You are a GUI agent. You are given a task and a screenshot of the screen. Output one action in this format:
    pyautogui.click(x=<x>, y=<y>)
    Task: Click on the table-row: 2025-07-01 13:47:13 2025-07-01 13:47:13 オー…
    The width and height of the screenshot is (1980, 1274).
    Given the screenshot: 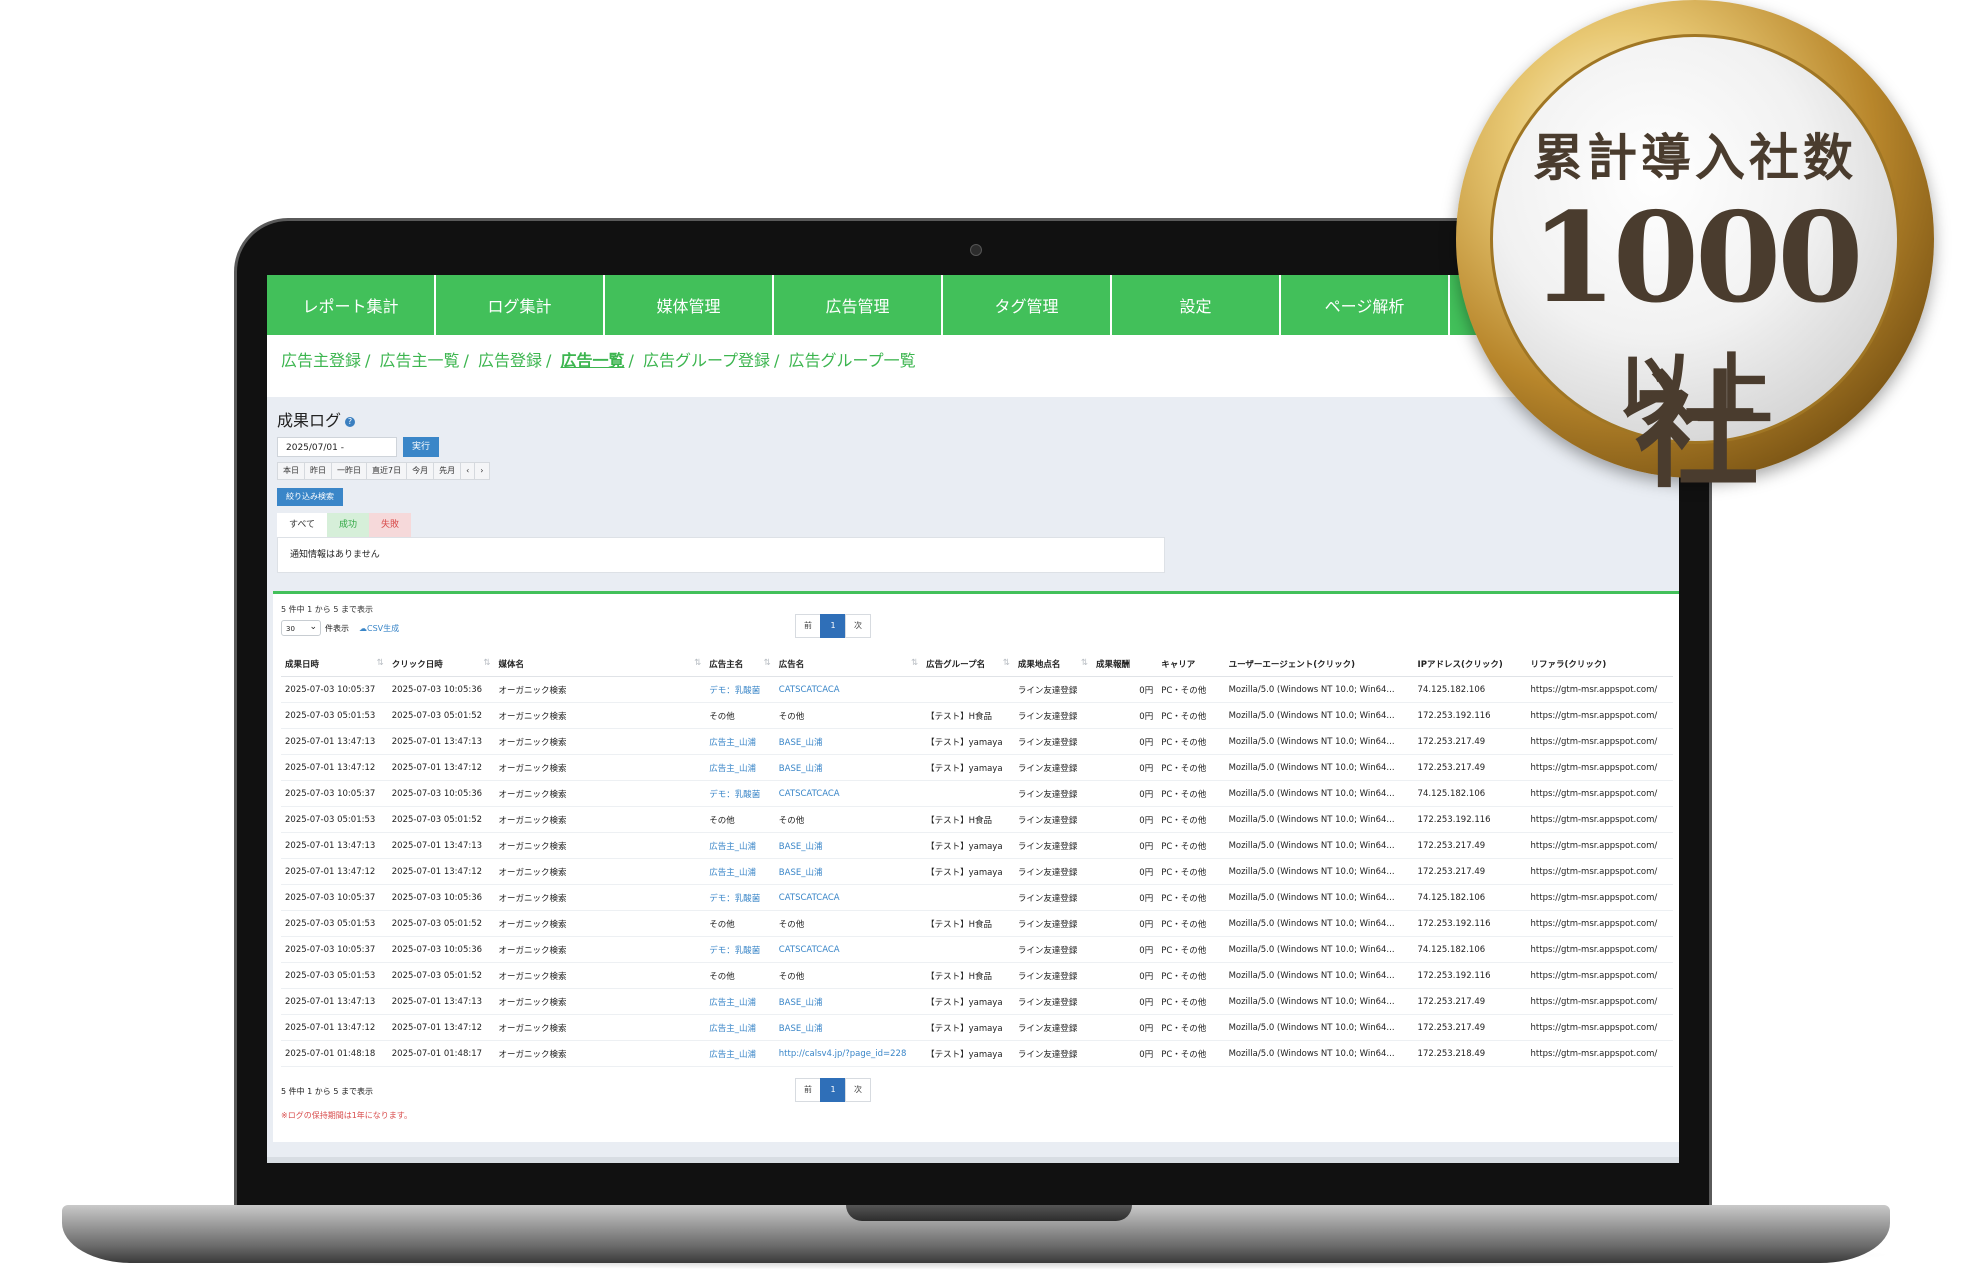 What is the action you would take?
    pyautogui.click(x=977, y=1001)
    